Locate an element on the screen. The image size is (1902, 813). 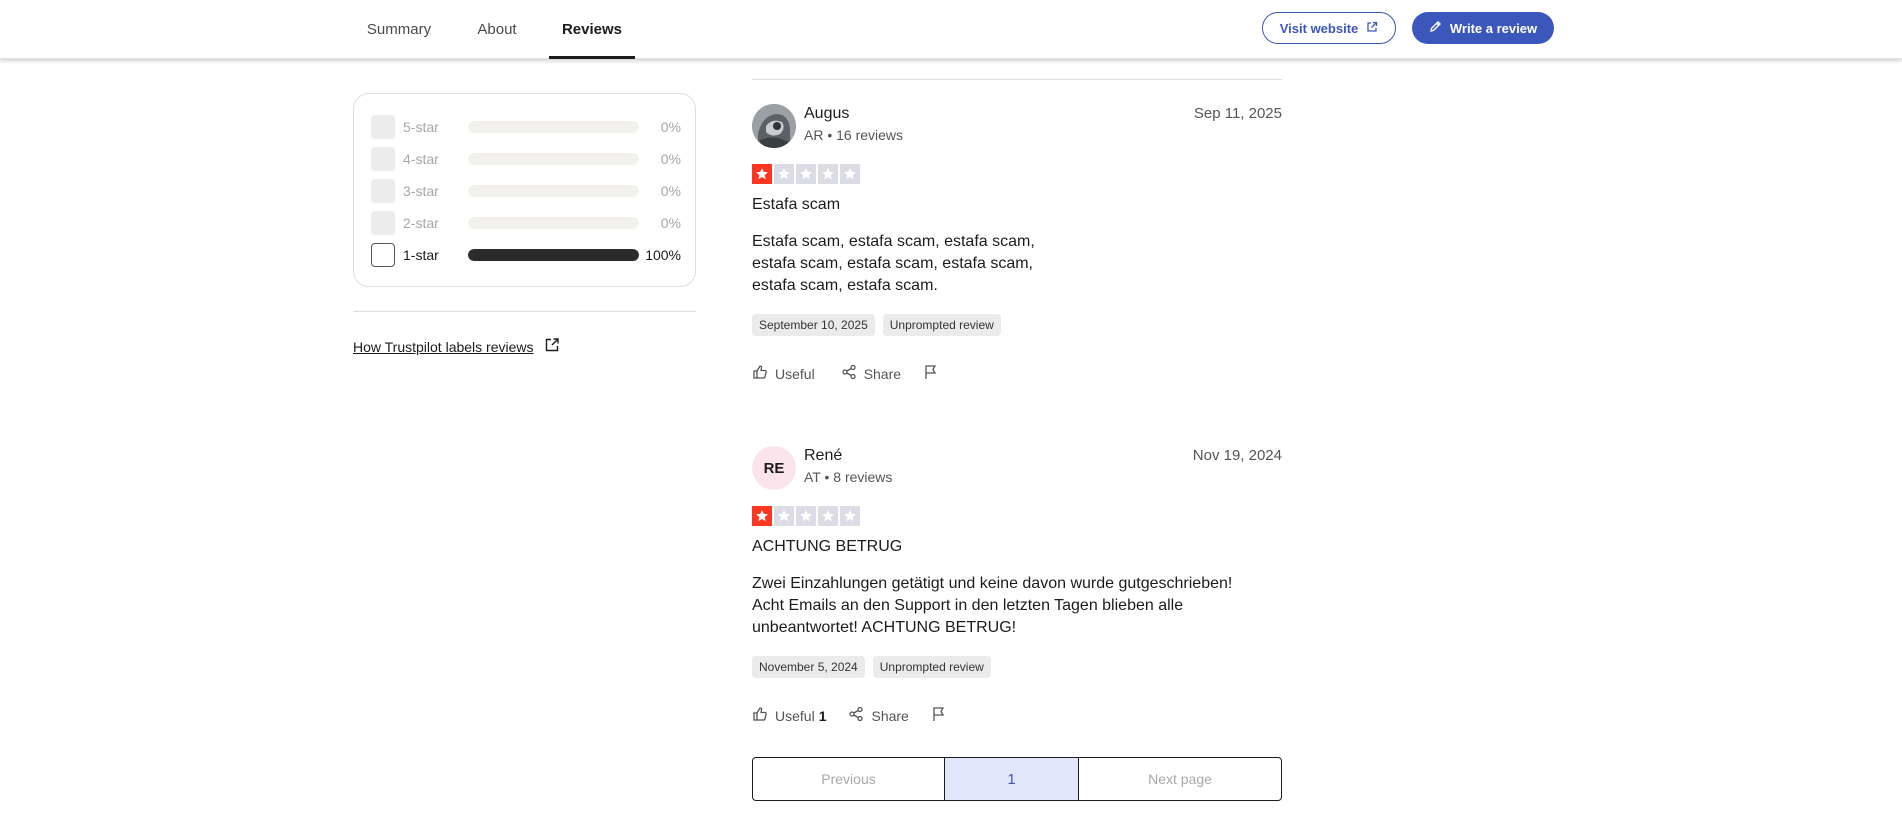
review-tags: September 10, 2025 Unprompted review is located at coordinates (876, 325).